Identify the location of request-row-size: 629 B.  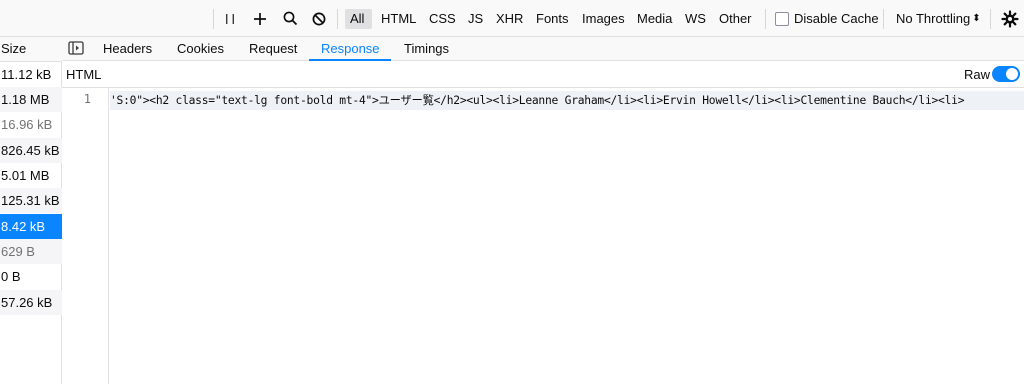
(31, 251).